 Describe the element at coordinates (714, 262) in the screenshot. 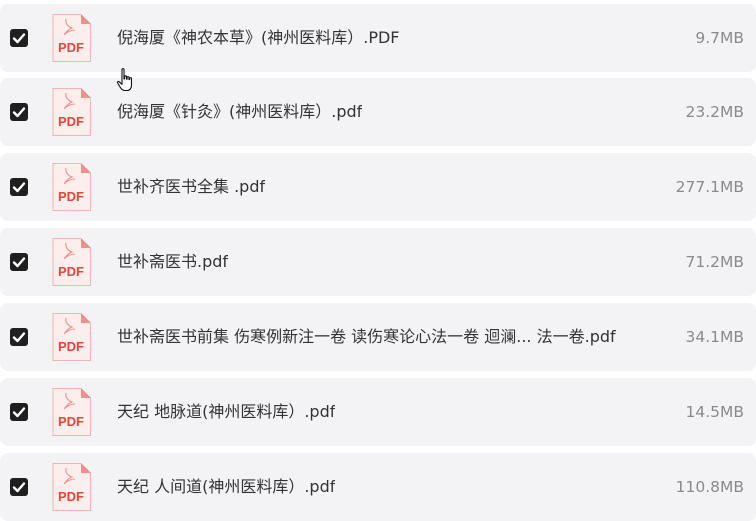

I see `file-size: 71.2MB` at that location.